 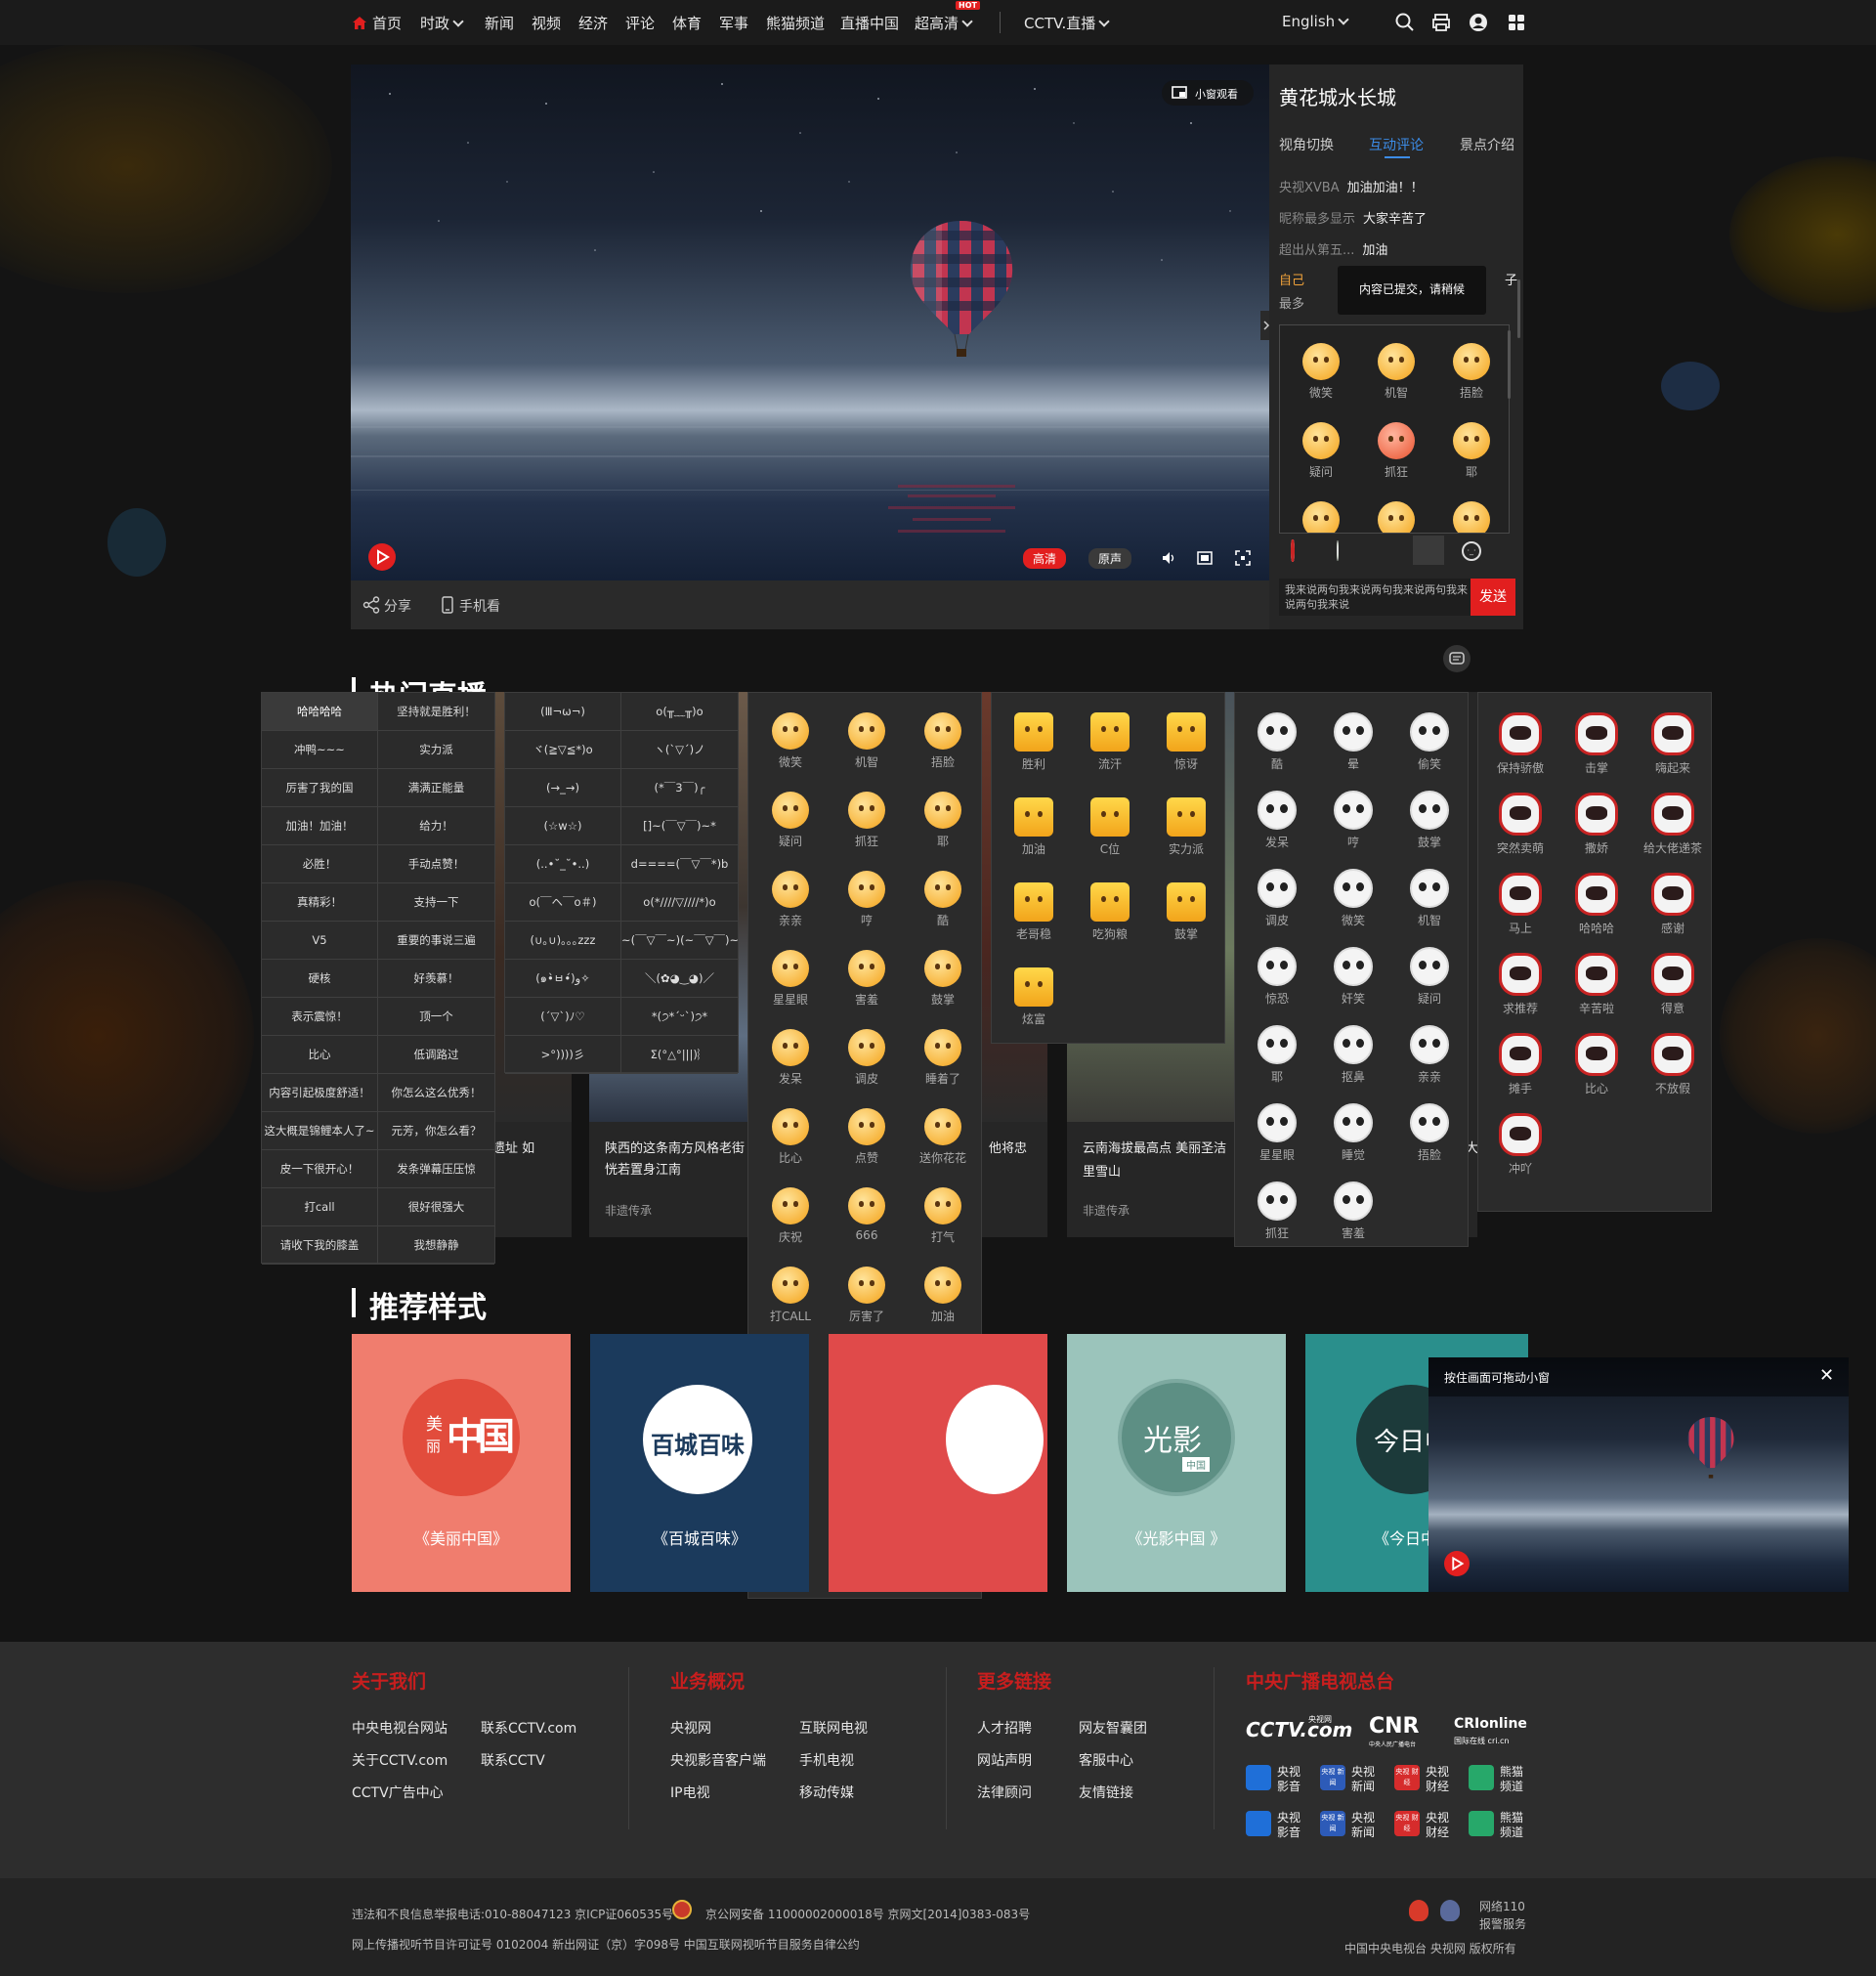 I want to click on emoji-item: 惊恐, so click(x=1277, y=977).